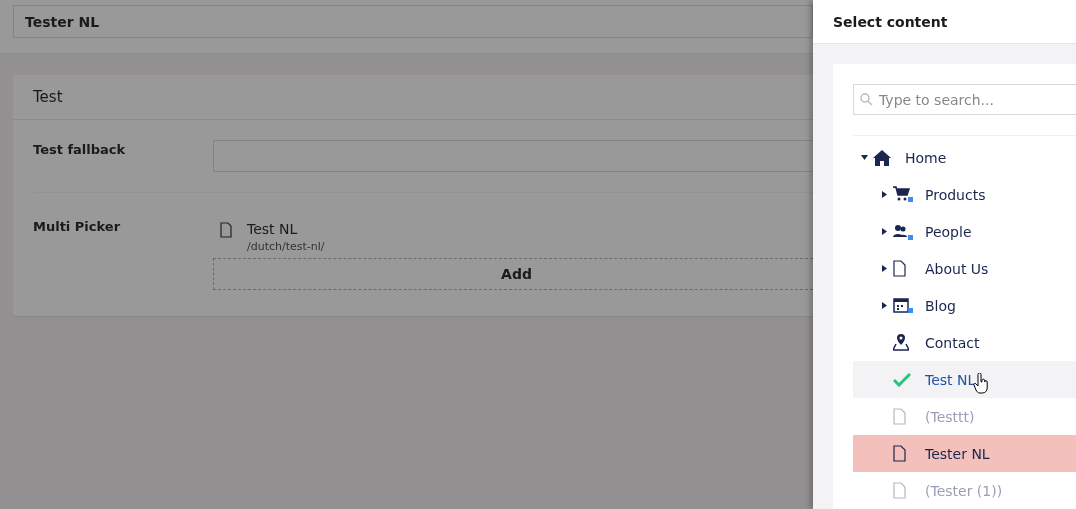  I want to click on hand-cursor-icon, so click(981, 383).